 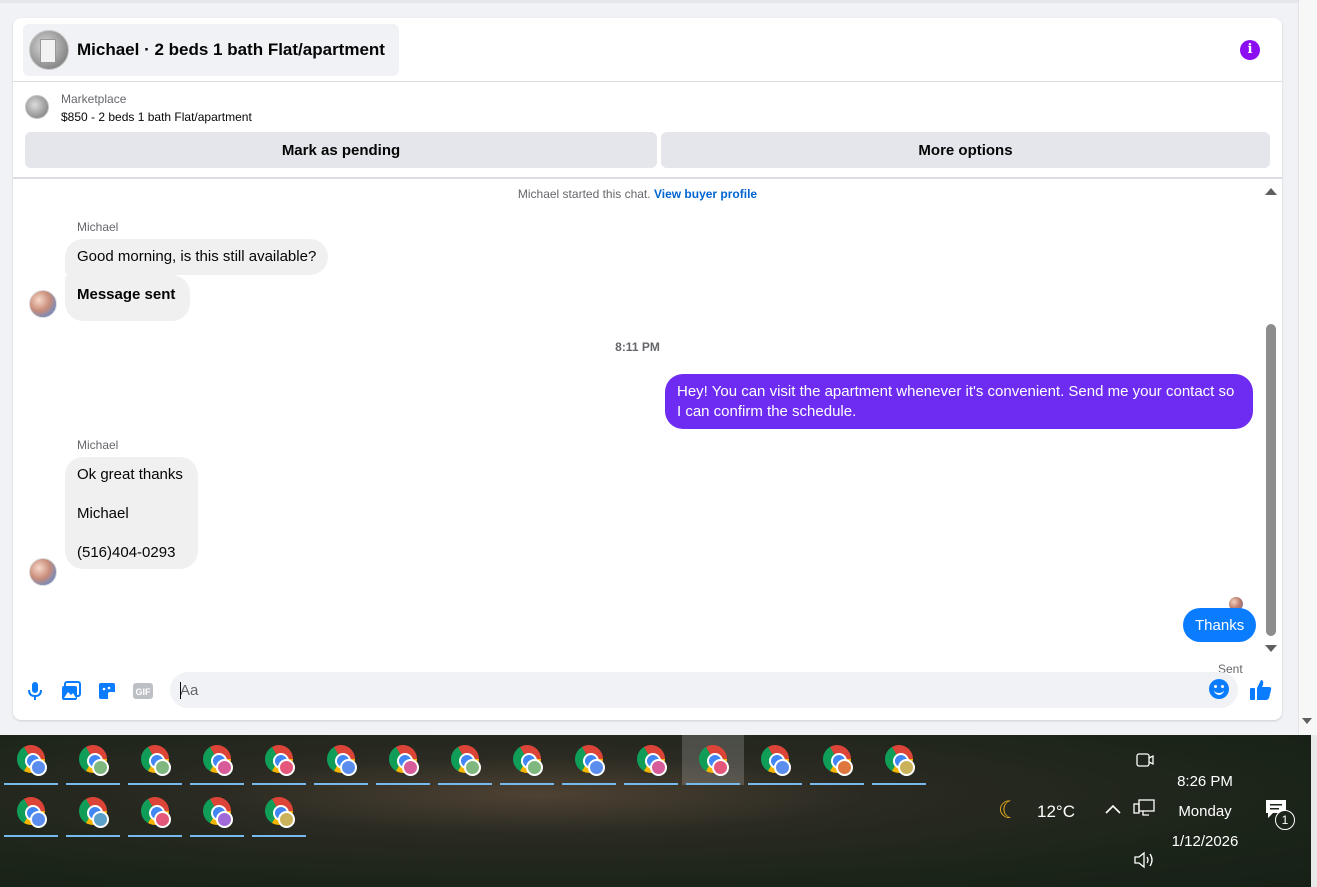 I want to click on message-bubble-sent: Thanks, so click(x=1220, y=625).